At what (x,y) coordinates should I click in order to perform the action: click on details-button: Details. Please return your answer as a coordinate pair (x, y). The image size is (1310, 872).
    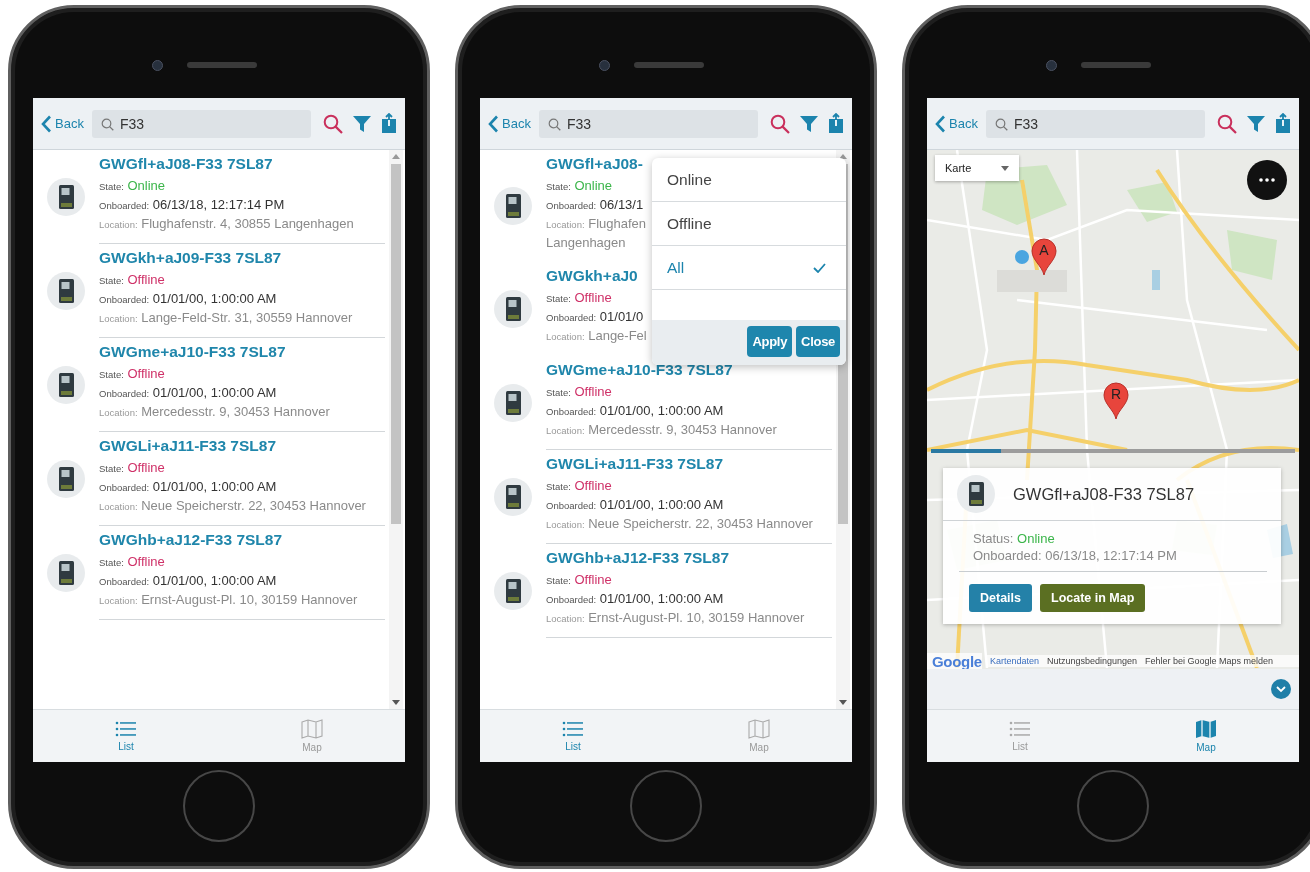
    Looking at the image, I should click on (1000, 598).